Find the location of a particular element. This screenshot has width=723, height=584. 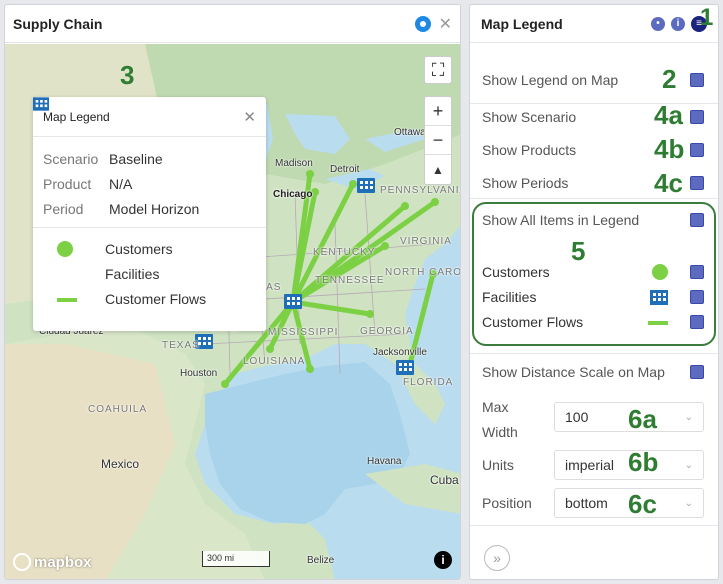

zoom-in-button: + is located at coordinates (438, 111).